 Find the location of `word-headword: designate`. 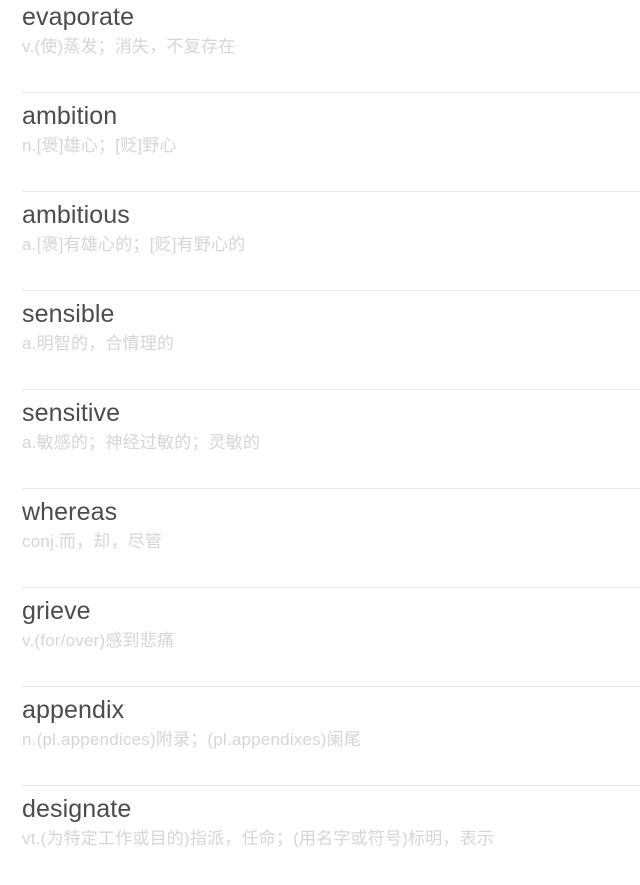

word-headword: designate is located at coordinates (77, 809).